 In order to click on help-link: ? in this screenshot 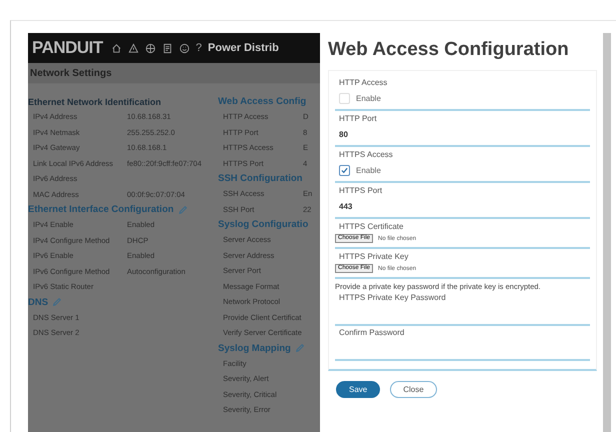, I will do `click(199, 48)`.